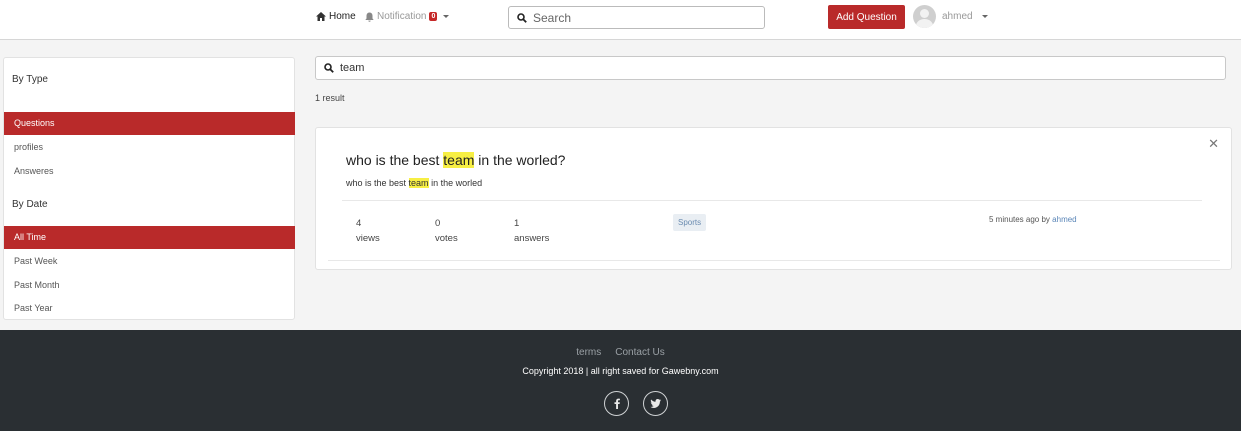  Describe the element at coordinates (368, 231) in the screenshot. I see `views-stat: 4 views` at that location.